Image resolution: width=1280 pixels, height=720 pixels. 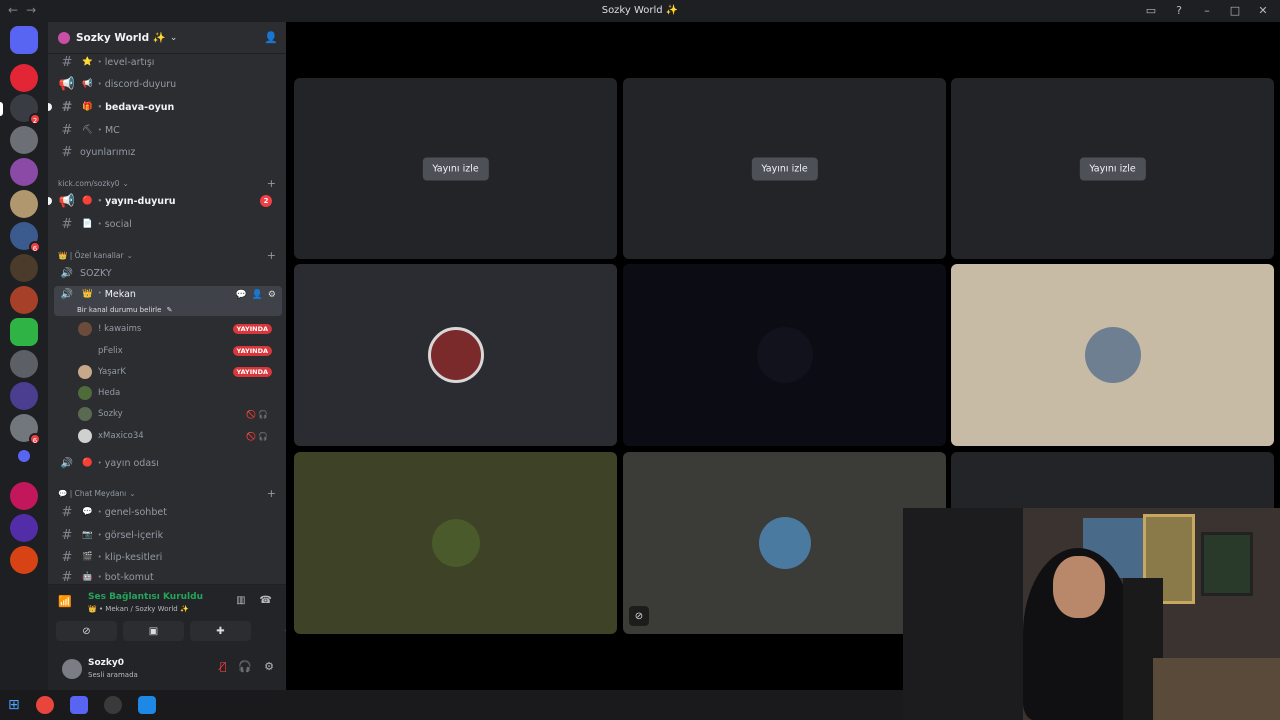 What do you see at coordinates (146, 705) in the screenshot?
I see `app-icon` at bounding box center [146, 705].